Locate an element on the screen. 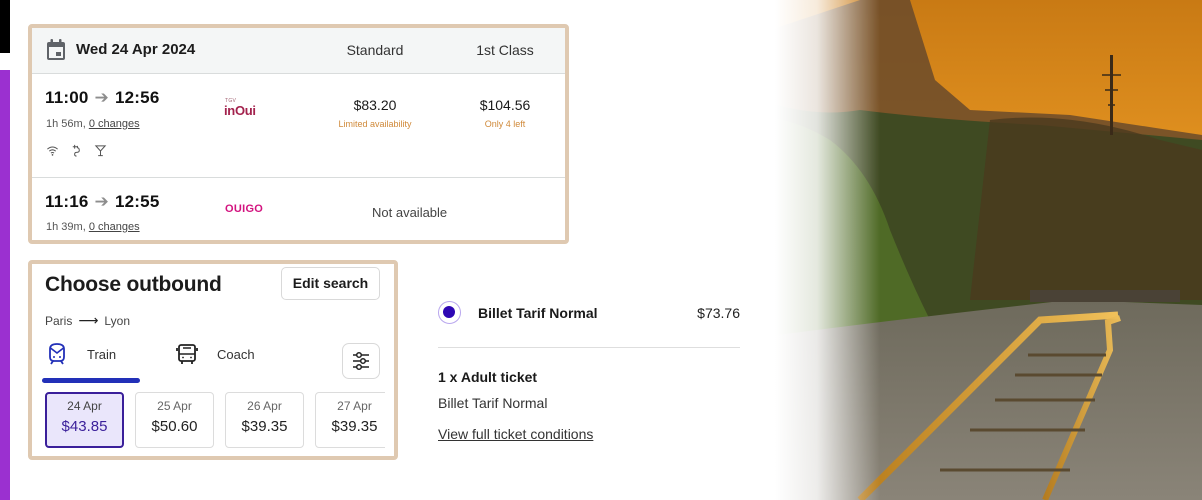 This screenshot has height=500, width=1202. left-edge-accent-bar is located at coordinates (5, 285).